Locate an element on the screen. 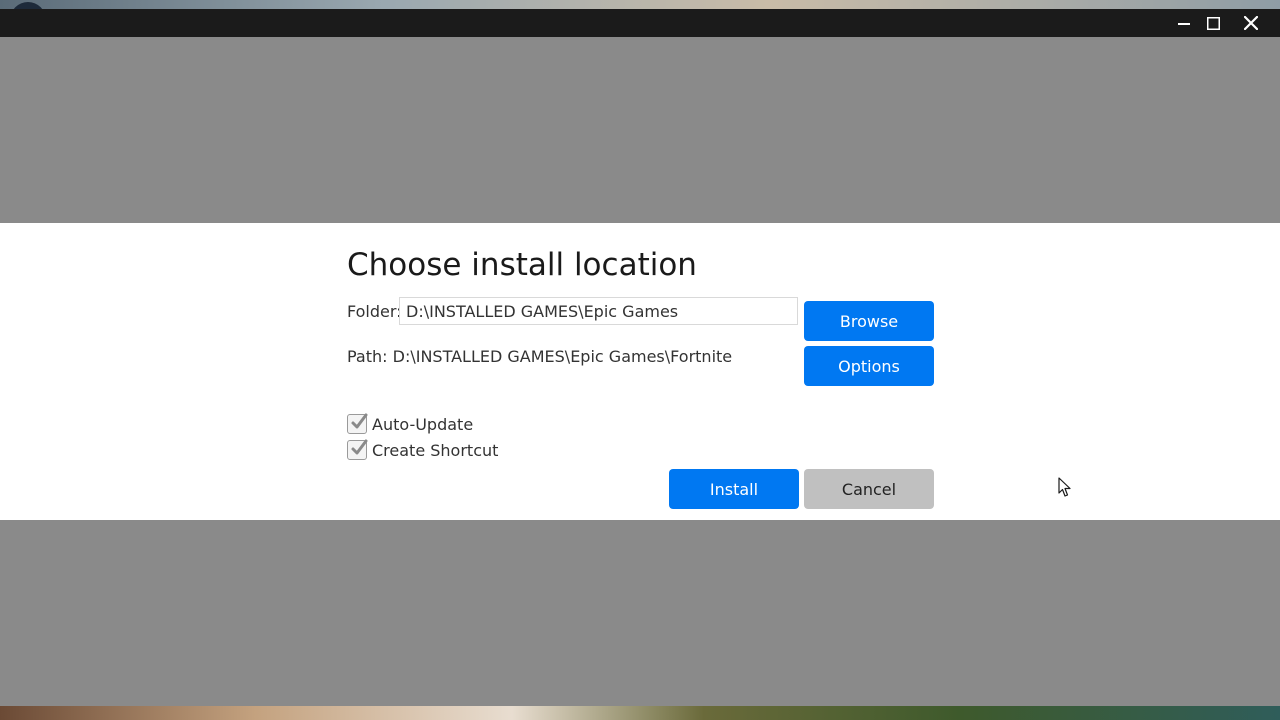 The image size is (1280, 720). create-shortcut-option: Create Shortcut is located at coordinates (423, 449).